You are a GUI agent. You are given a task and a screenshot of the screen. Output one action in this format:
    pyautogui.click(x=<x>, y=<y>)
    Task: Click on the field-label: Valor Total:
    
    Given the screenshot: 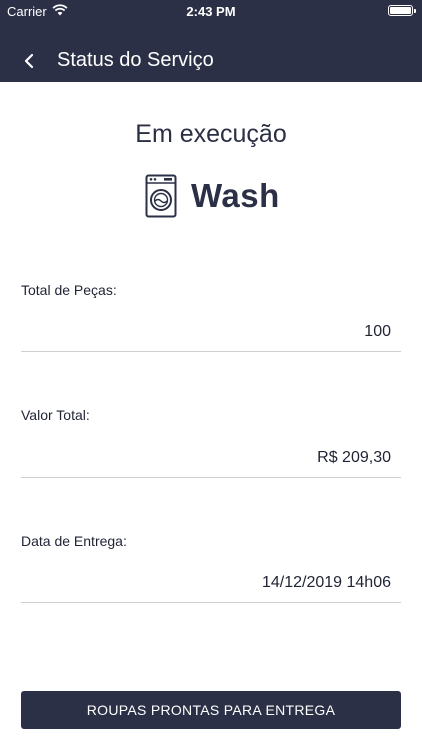 What is the action you would take?
    pyautogui.click(x=55, y=415)
    